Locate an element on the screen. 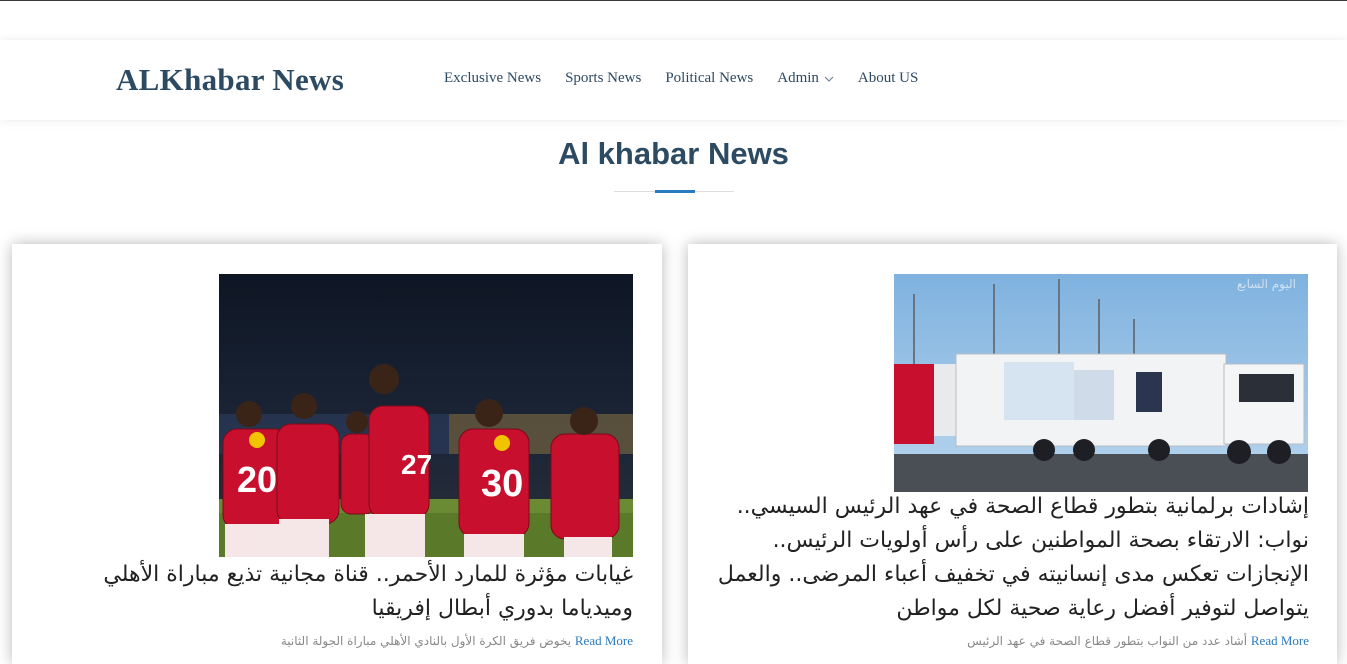 This screenshot has width=1347, height=664. photo-watermark: اليوم السابع is located at coordinates (1266, 284).